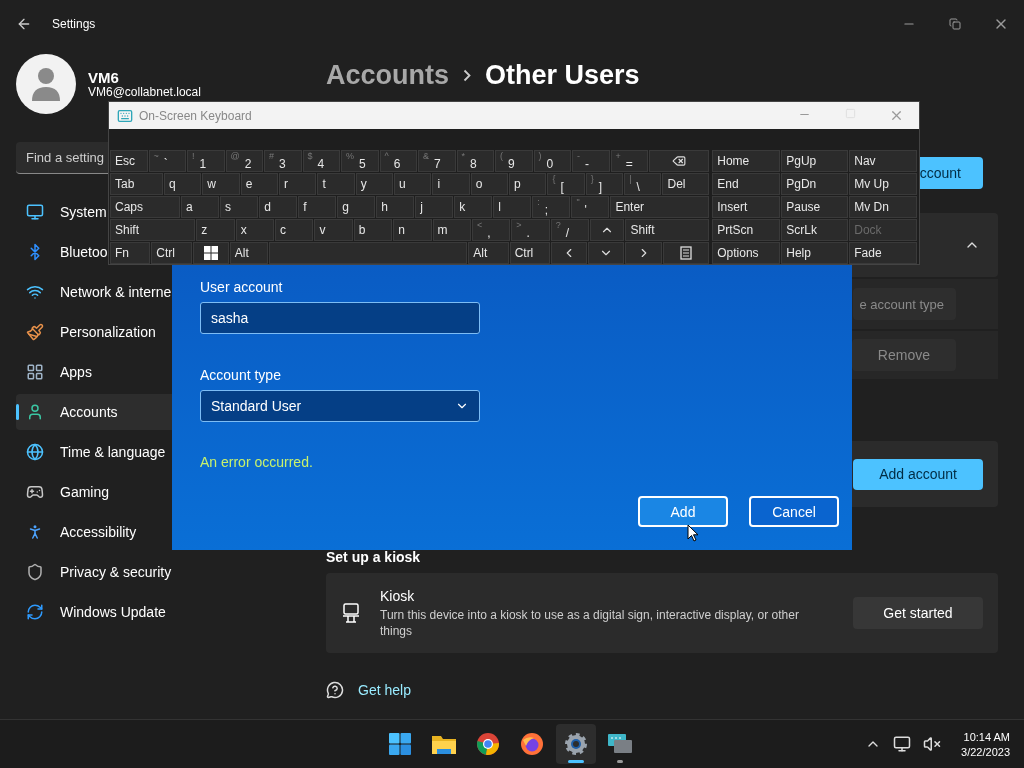  I want to click on user-email: VM6@collabnet.local, so click(144, 92).